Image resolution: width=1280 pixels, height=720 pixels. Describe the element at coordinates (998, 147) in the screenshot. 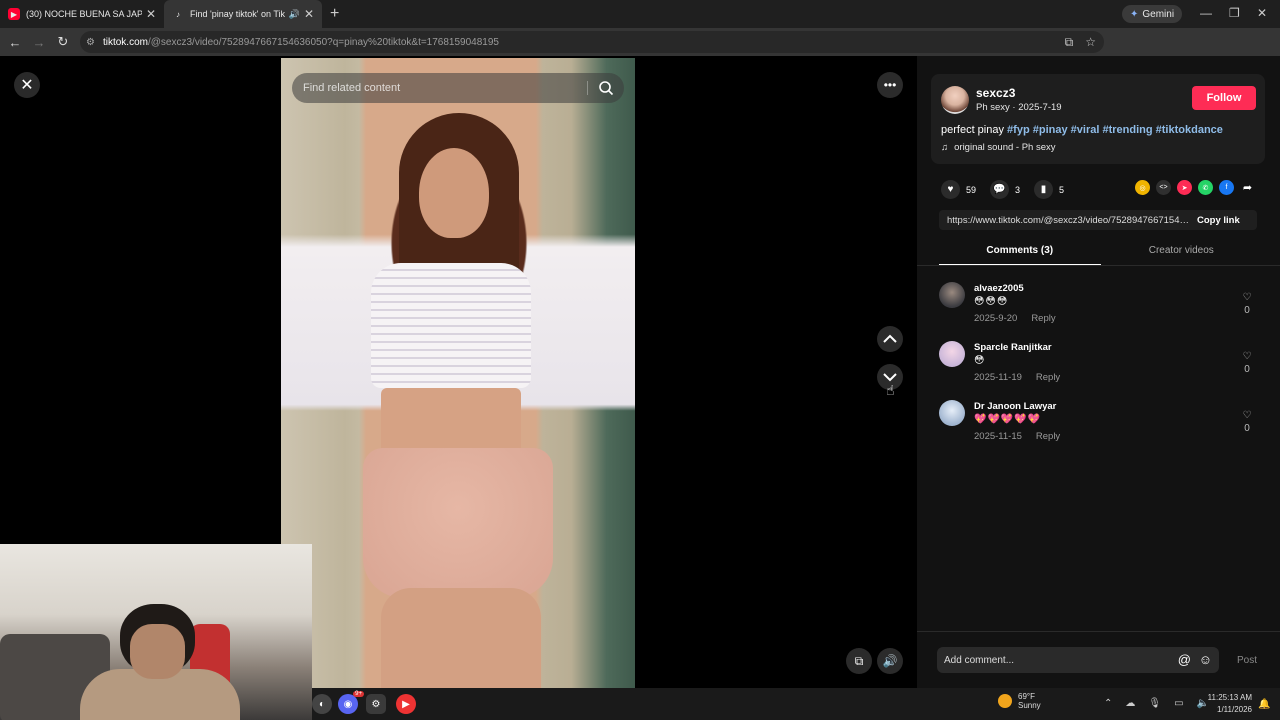

I see `sound-link: ♫ original sound - Ph sexy` at that location.